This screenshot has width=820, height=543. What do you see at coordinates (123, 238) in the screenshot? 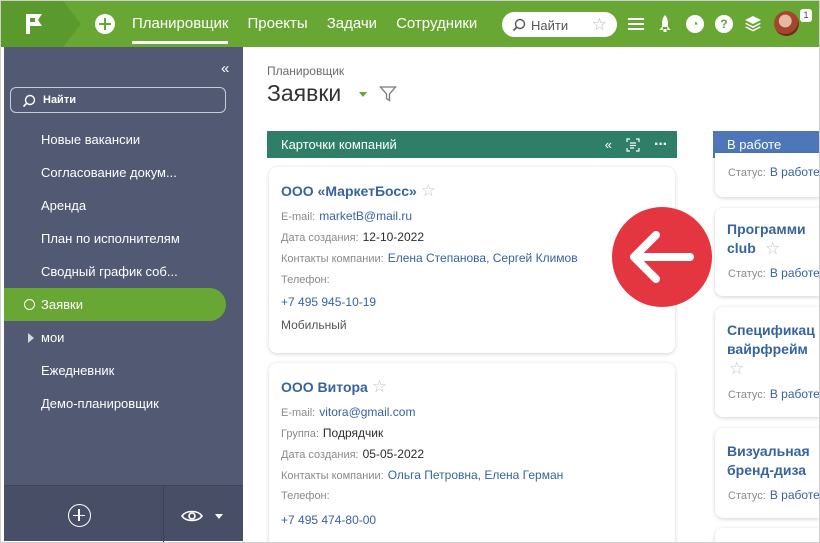
I see `sidebar-item-executor-plan: План по исполнителям` at bounding box center [123, 238].